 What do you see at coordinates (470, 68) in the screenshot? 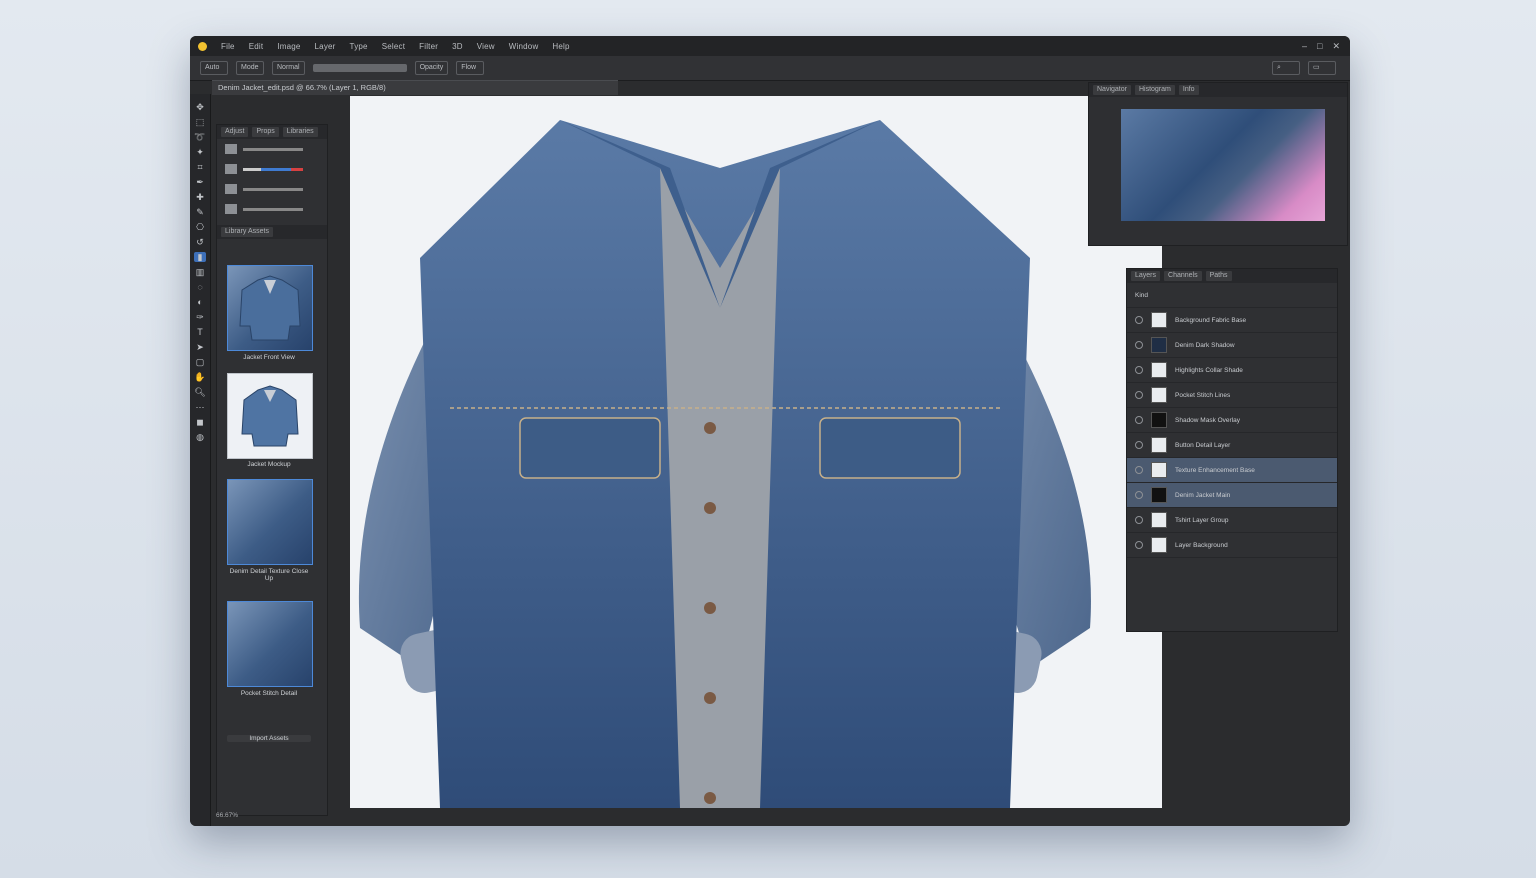
I see `option-flow: Flow` at bounding box center [470, 68].